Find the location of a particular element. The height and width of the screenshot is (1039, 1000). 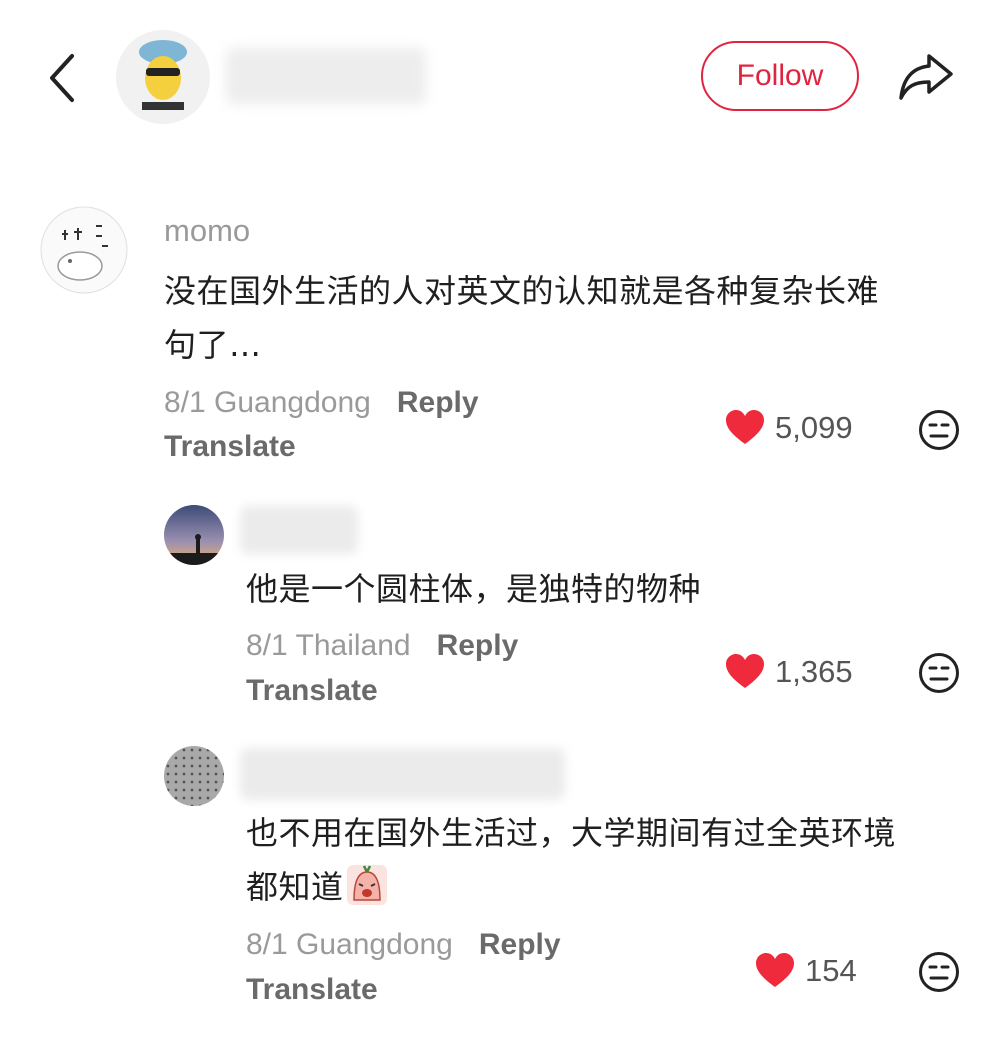

comment-text-line: 没在国外生活的人对英文的认知就是各种复杂长难 is located at coordinates (522, 291).